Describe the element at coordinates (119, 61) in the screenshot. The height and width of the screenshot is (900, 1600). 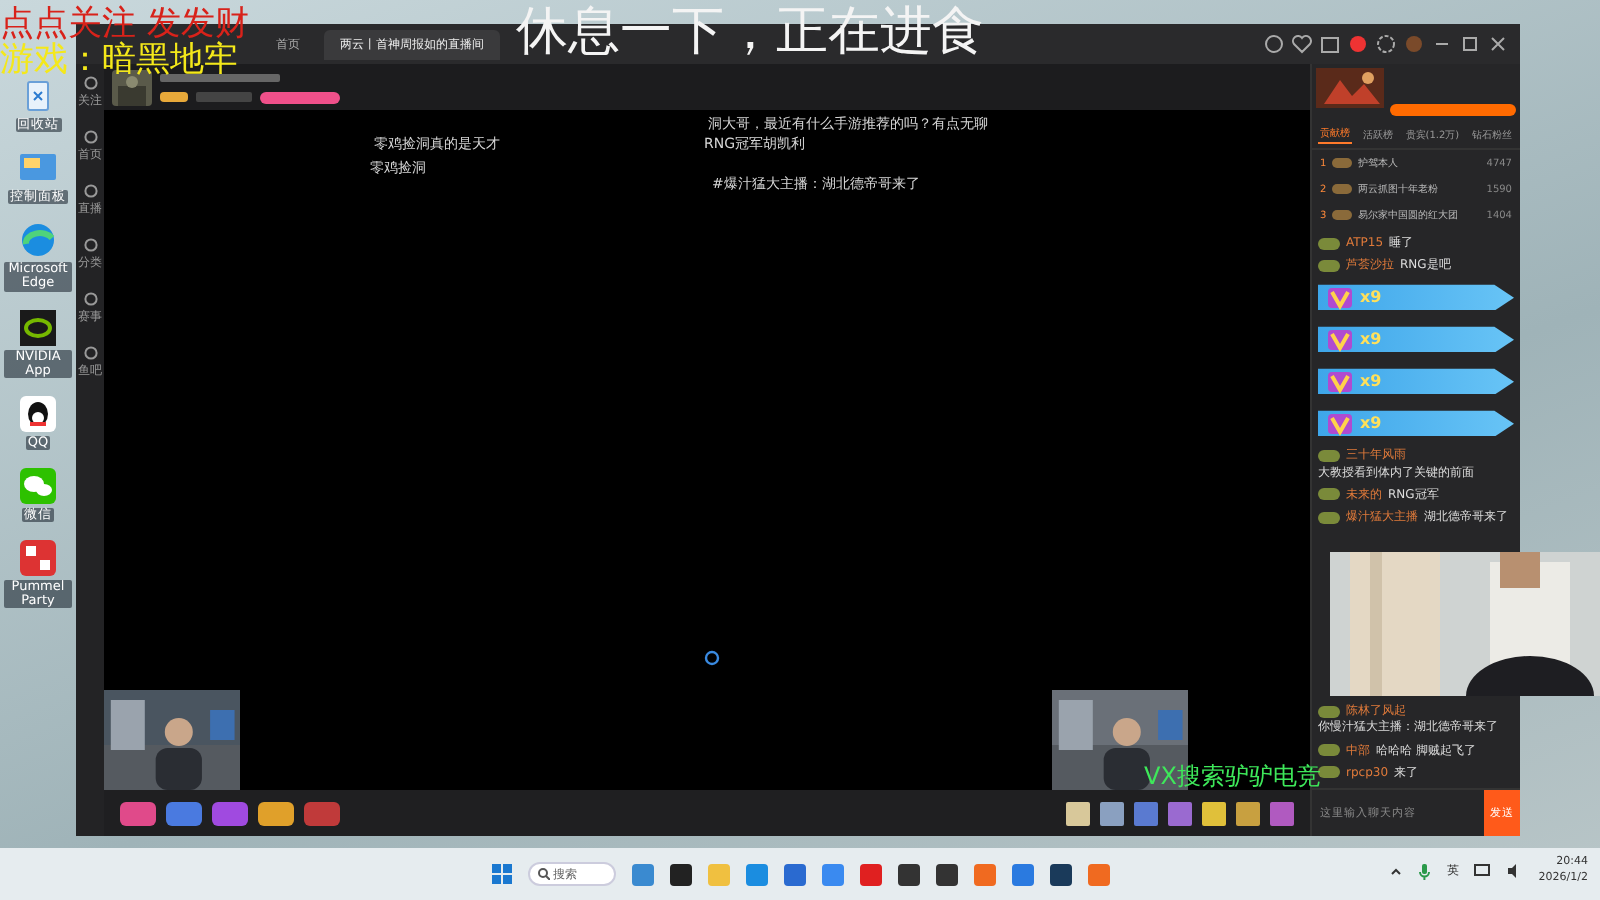
I see `overlay-text: 游戏：暗黑地牢` at that location.